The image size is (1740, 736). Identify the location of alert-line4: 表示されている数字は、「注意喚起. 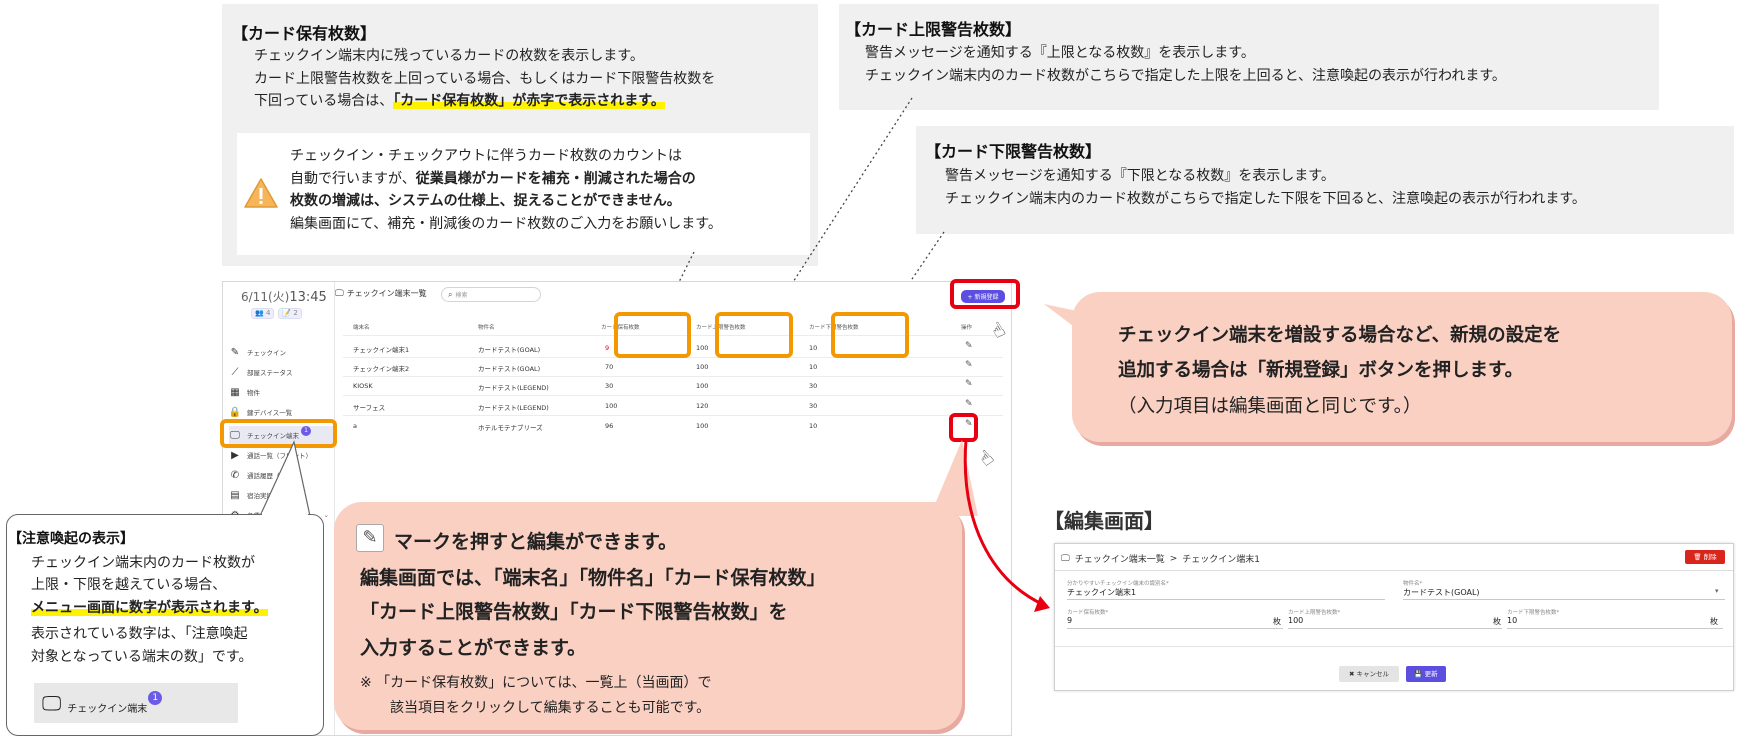
(139, 634).